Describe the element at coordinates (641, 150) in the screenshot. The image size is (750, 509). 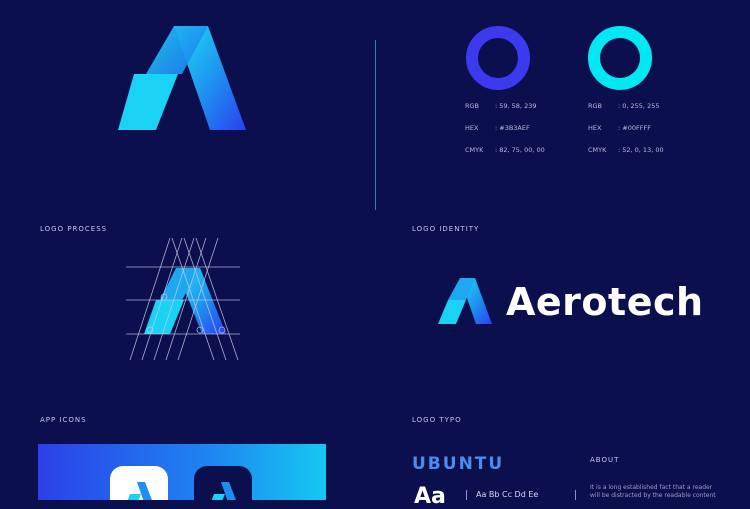
I see `cmyk-value: : 52, 0, 13, 00` at that location.